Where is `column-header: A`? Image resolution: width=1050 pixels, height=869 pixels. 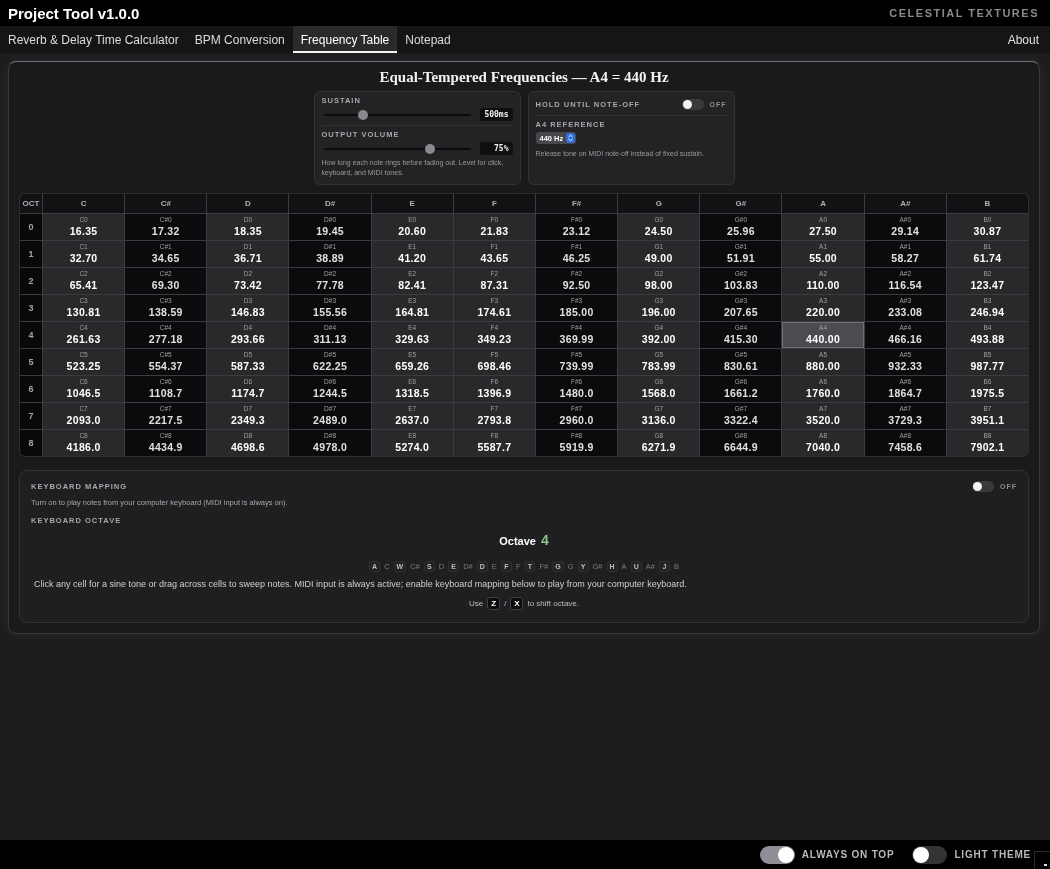
column-header: A is located at coordinates (823, 204).